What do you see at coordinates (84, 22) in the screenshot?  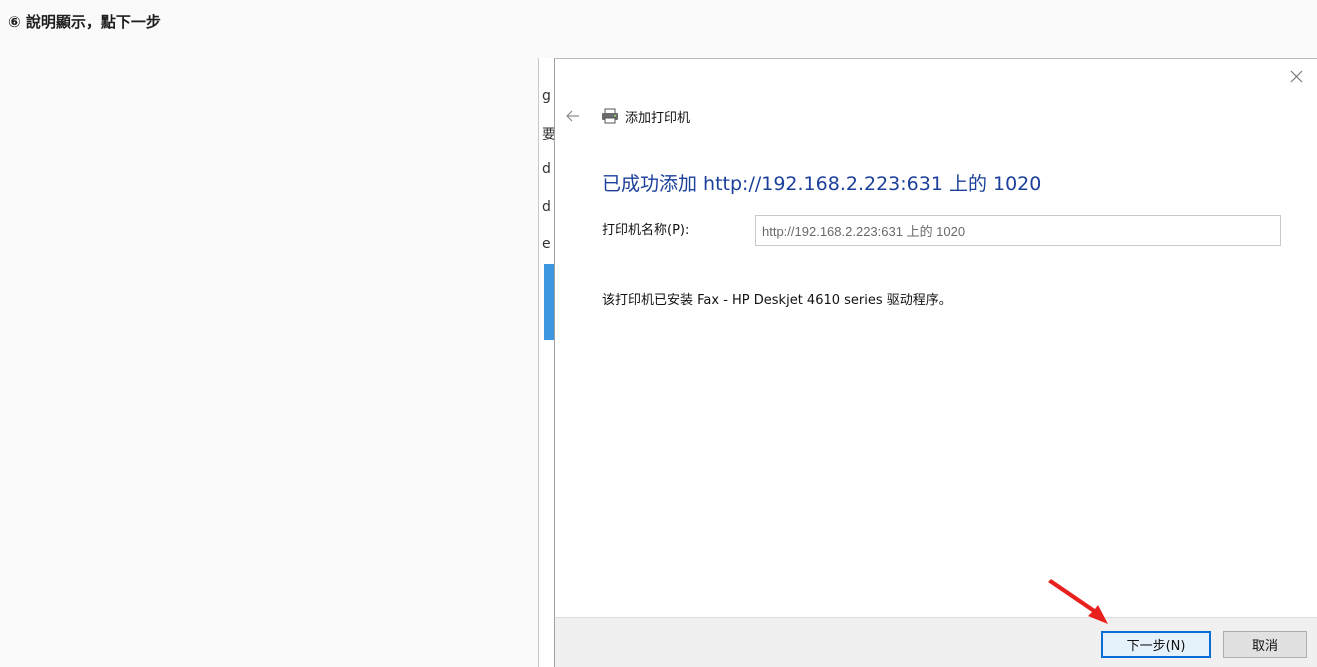 I see `step-caption: ⑥ 說明顯示，點下一步` at bounding box center [84, 22].